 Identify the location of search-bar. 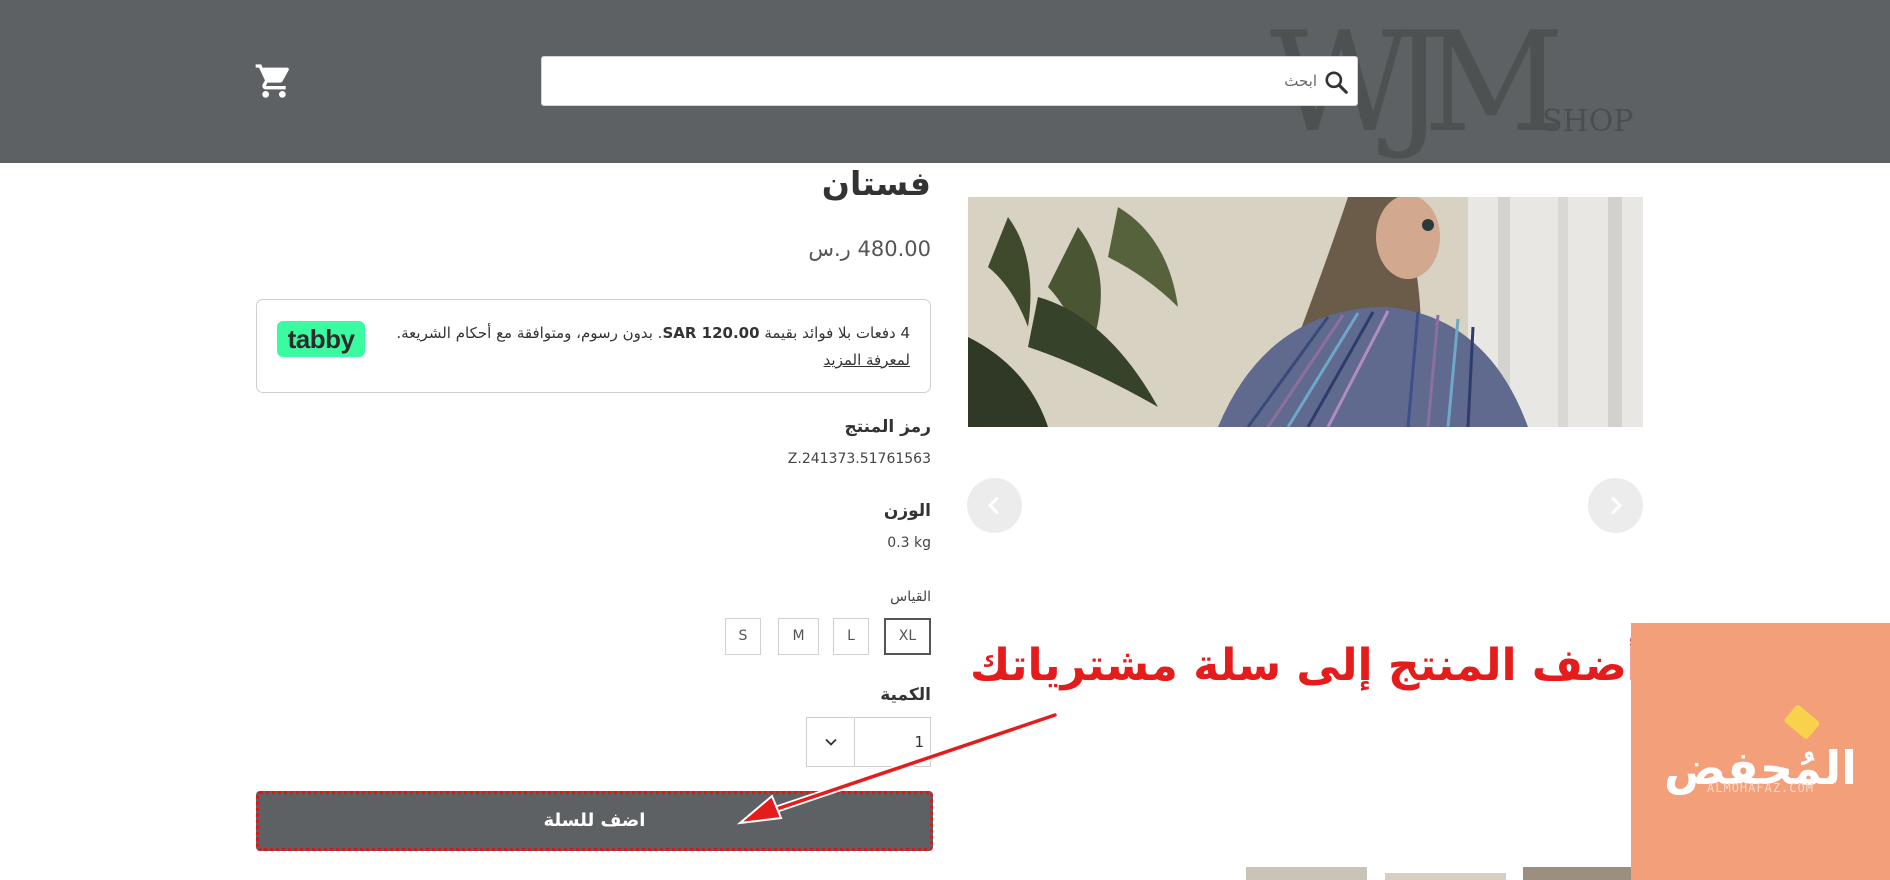
(949, 81).